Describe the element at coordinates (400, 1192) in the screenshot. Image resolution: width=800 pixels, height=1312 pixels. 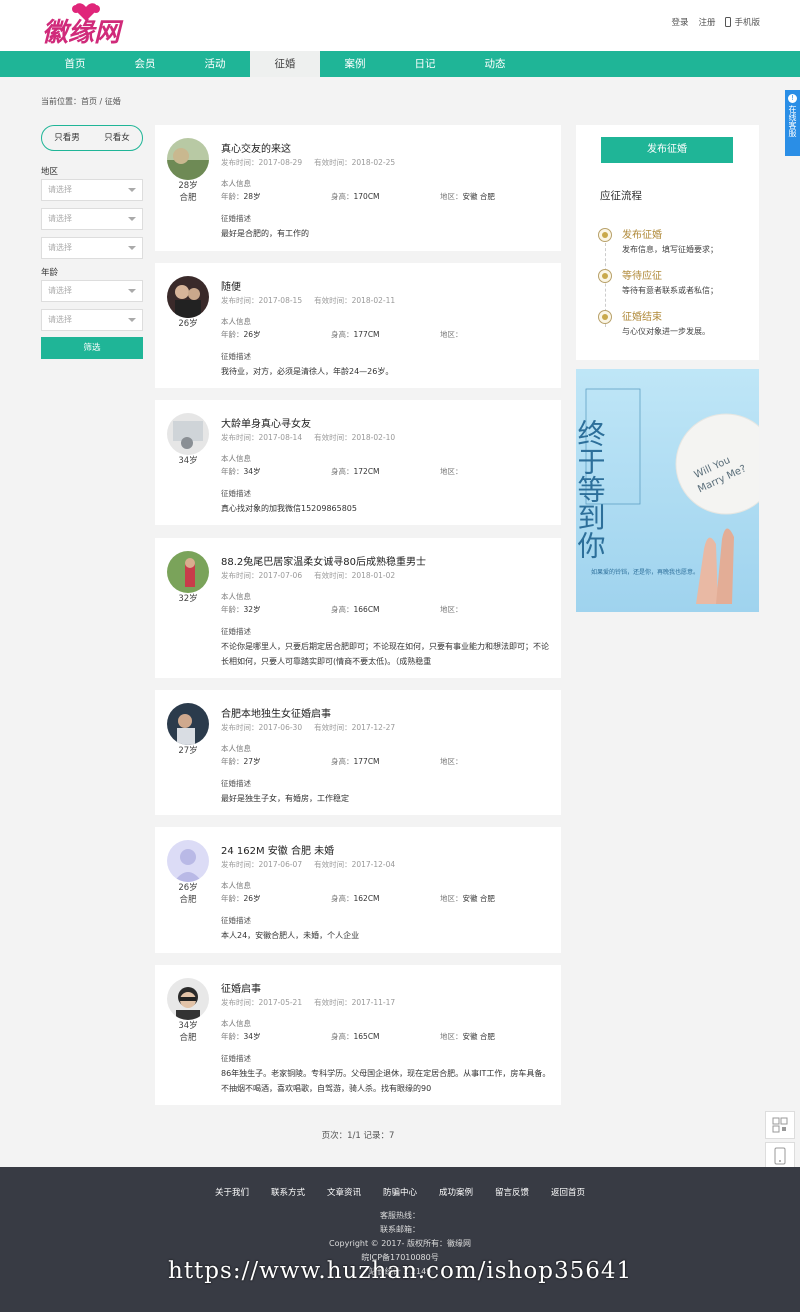
I see `footer-link: 防骗中心` at that location.